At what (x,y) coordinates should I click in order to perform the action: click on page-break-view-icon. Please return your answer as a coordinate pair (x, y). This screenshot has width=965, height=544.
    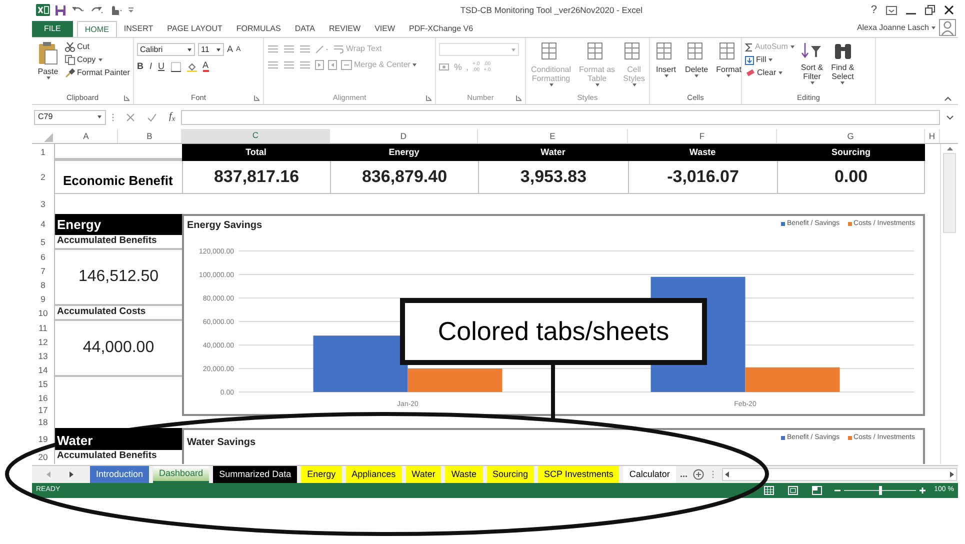
    Looking at the image, I should click on (817, 490).